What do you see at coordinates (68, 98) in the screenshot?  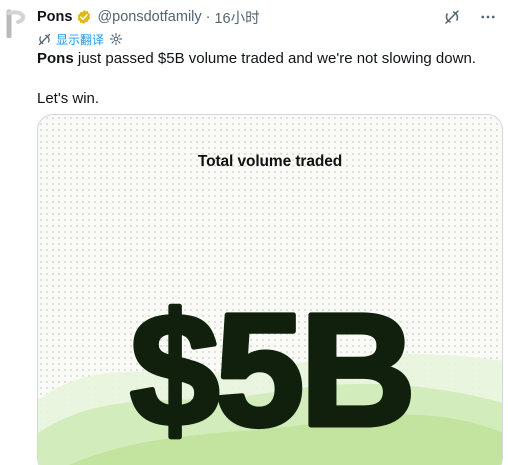 I see `tweet-text-line2: Let's win.` at bounding box center [68, 98].